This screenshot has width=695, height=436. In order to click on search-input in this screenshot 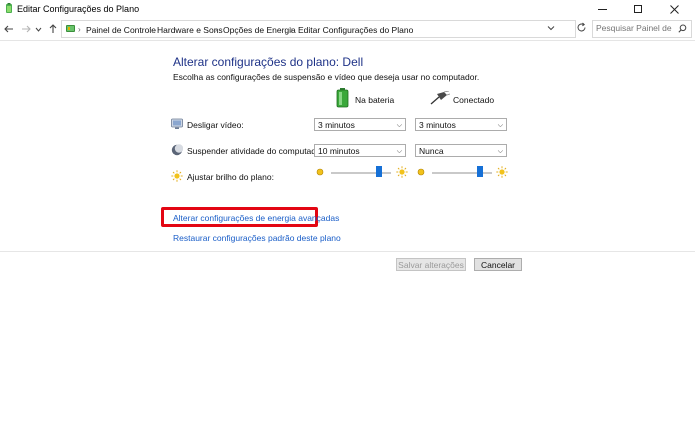, I will do `click(633, 28)`.